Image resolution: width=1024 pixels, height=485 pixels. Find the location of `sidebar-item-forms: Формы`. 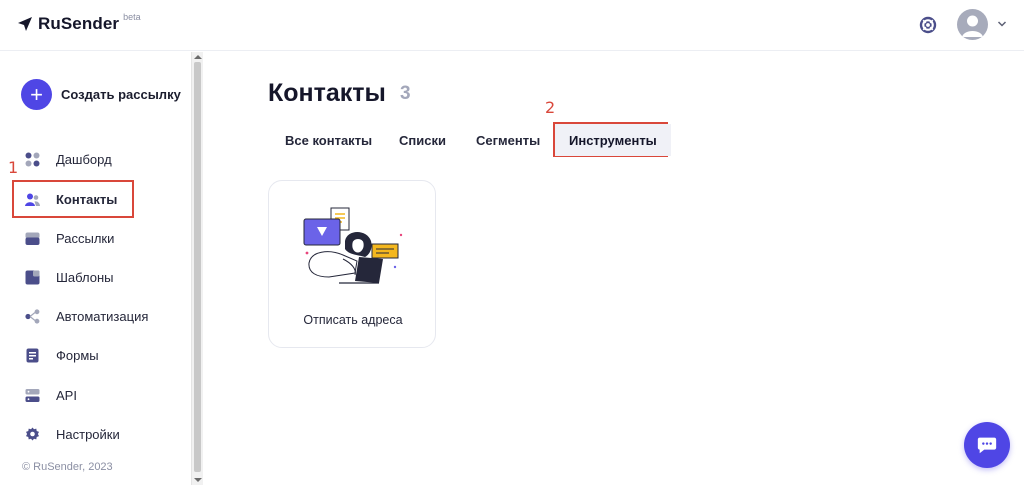

sidebar-item-forms: Формы is located at coordinates (72, 355).